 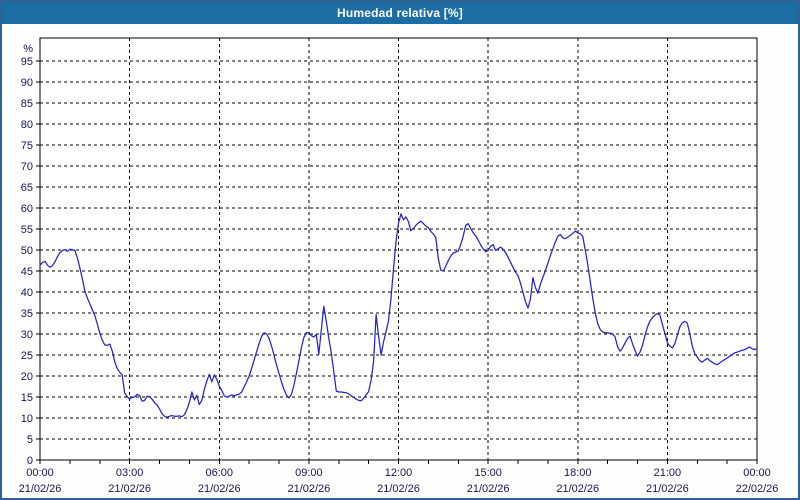 I want to click on chart-title: Humedad relativa [%], so click(x=400, y=13).